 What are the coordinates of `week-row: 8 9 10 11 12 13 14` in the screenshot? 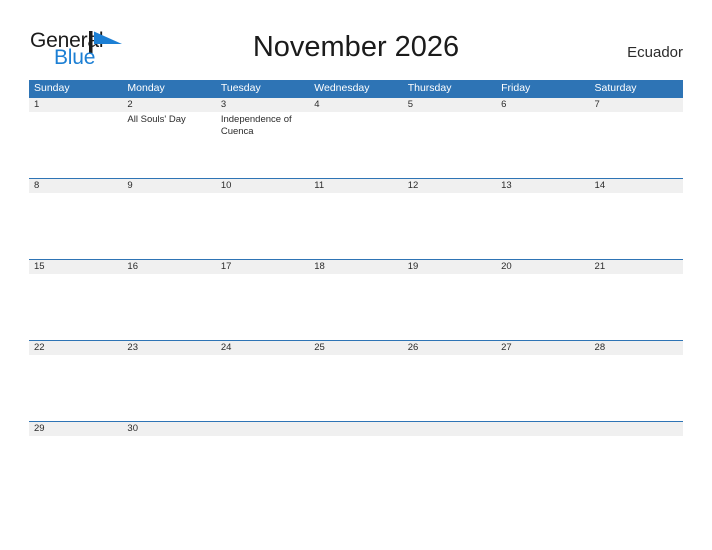 It's located at (356, 218).